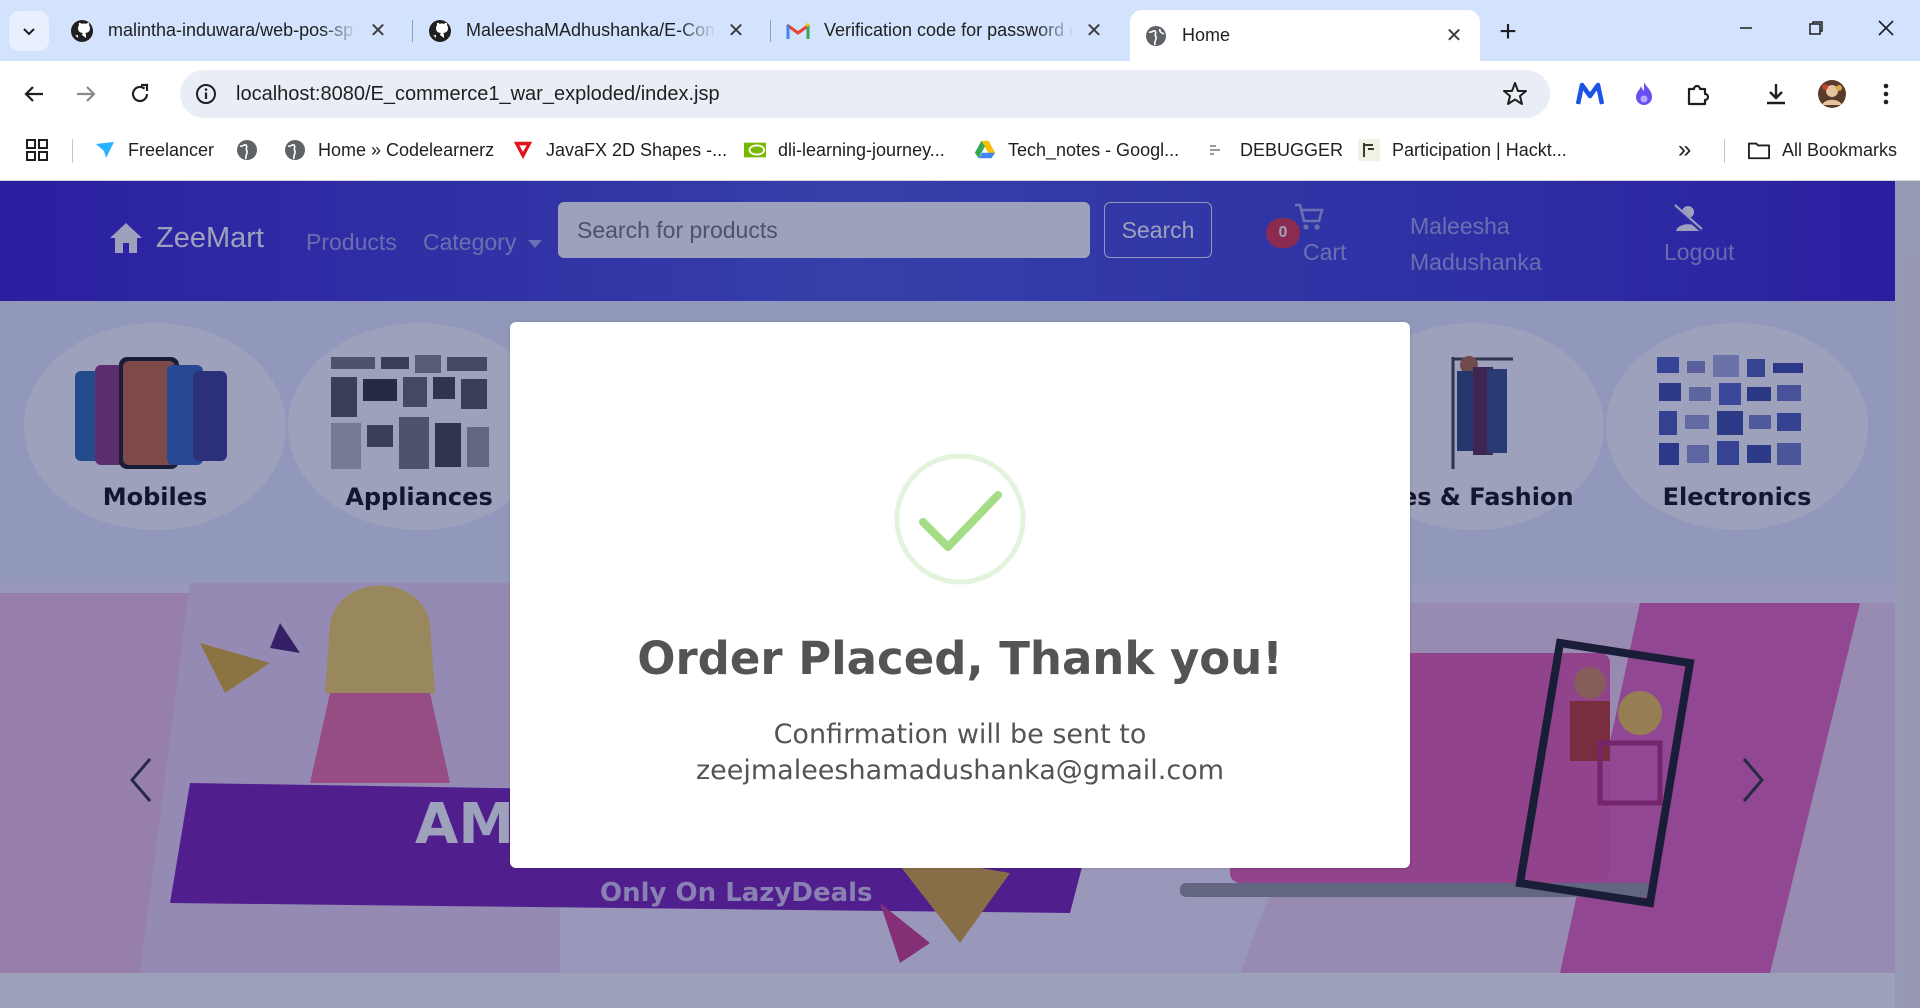  What do you see at coordinates (1759, 150) in the screenshot?
I see `folder-icon` at bounding box center [1759, 150].